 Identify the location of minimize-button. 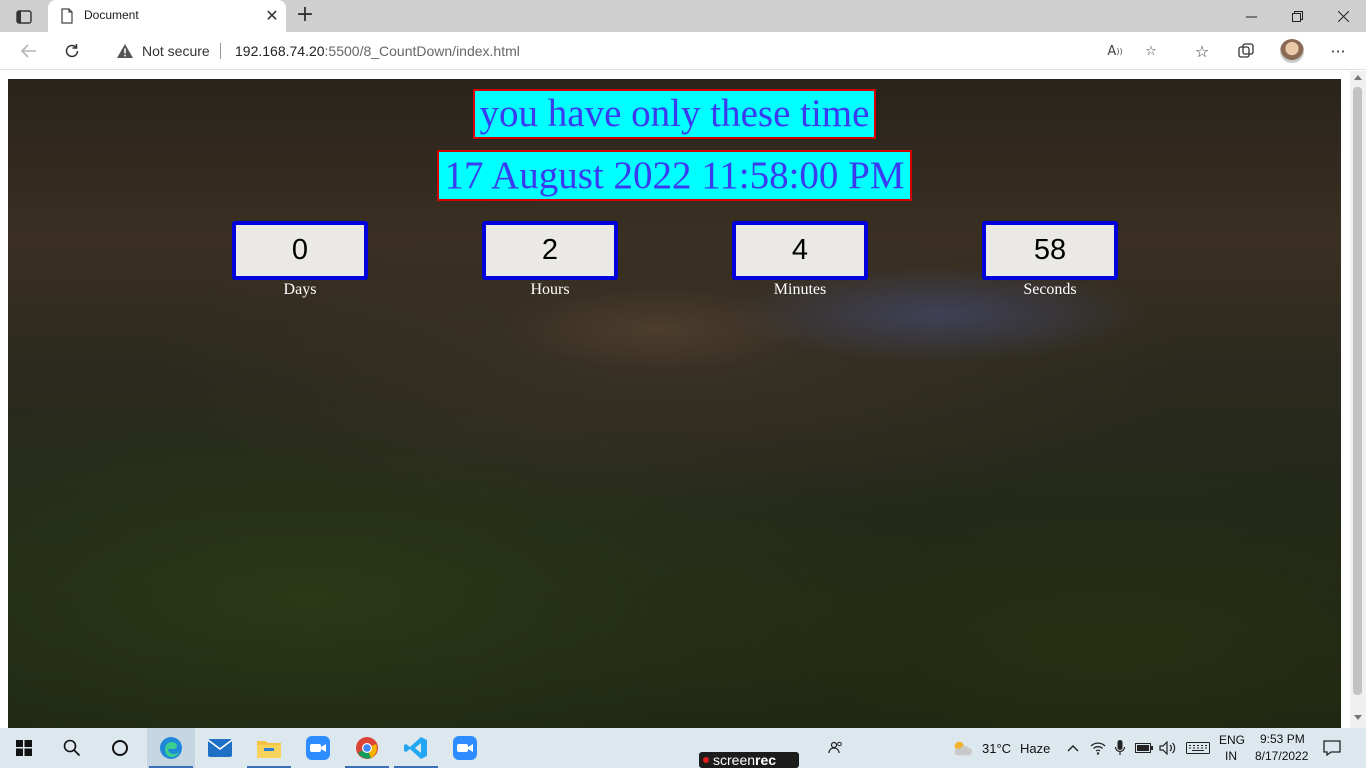
(1251, 16).